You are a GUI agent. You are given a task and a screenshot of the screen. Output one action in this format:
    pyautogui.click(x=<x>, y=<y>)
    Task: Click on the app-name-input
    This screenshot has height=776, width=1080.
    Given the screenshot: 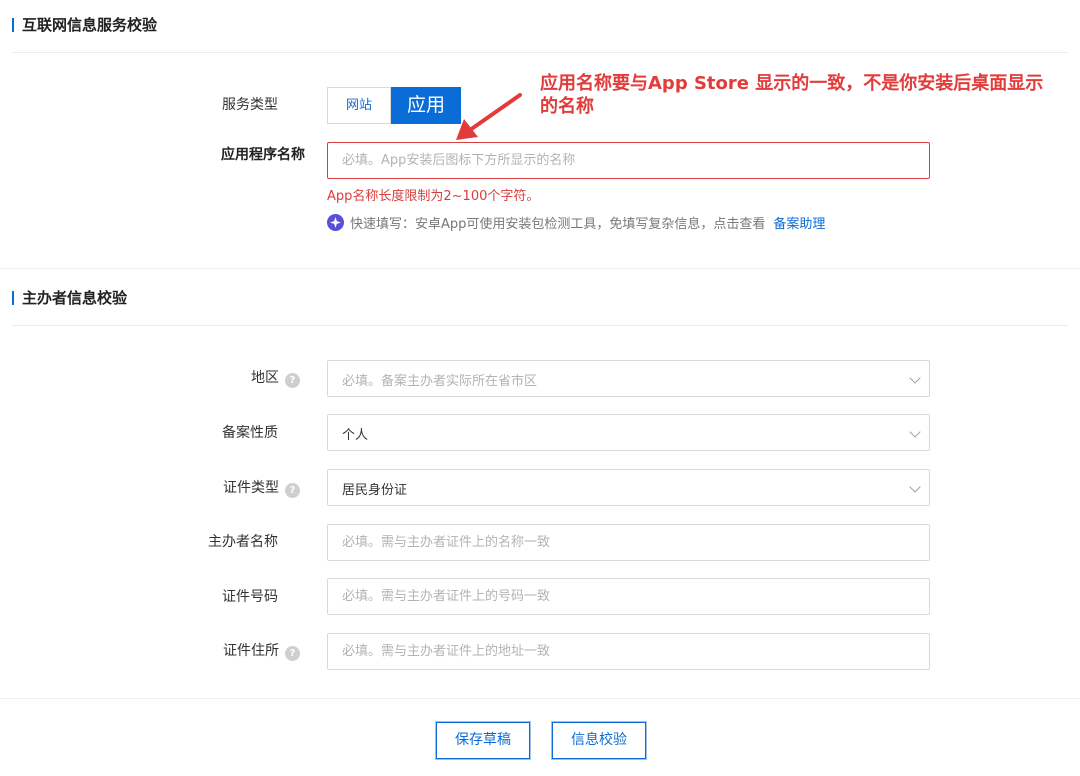 What is the action you would take?
    pyautogui.click(x=628, y=160)
    